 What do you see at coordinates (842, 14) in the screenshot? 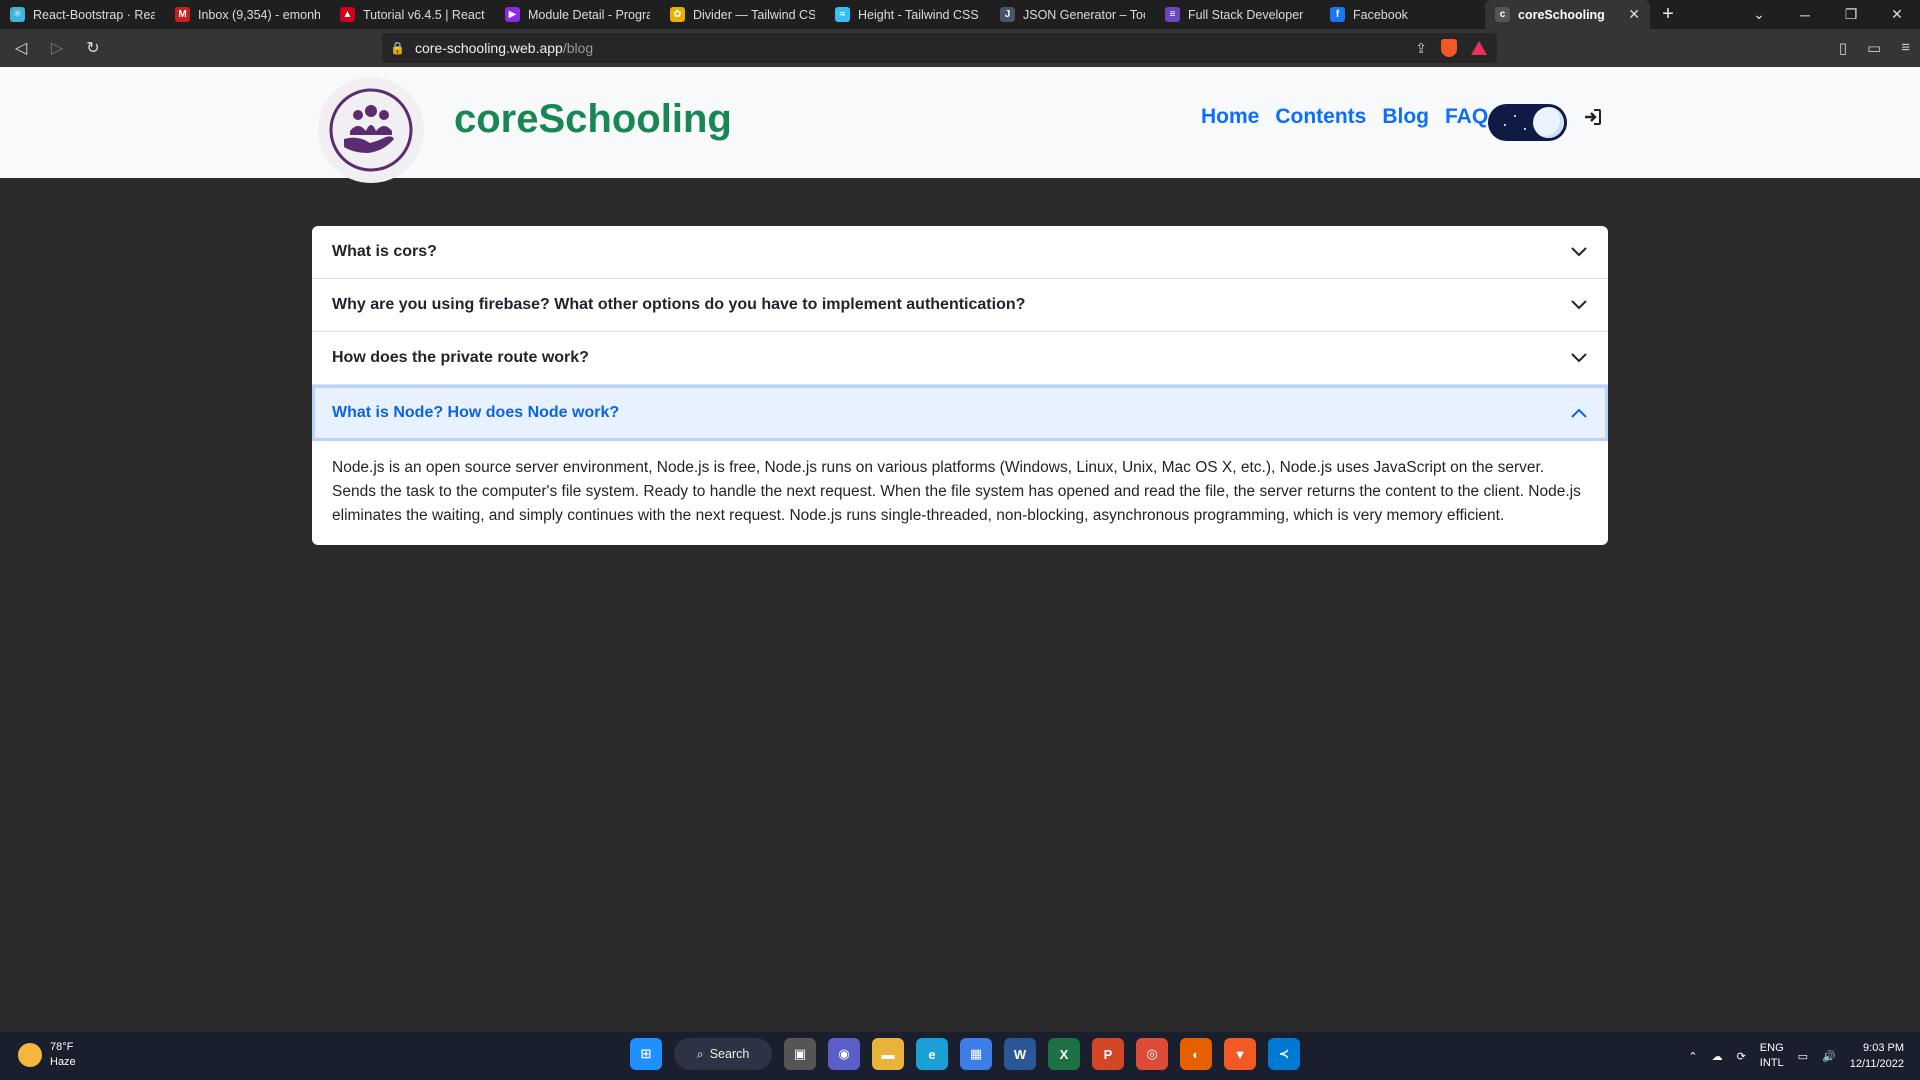
I see `tab-favicon-icon: ≈` at bounding box center [842, 14].